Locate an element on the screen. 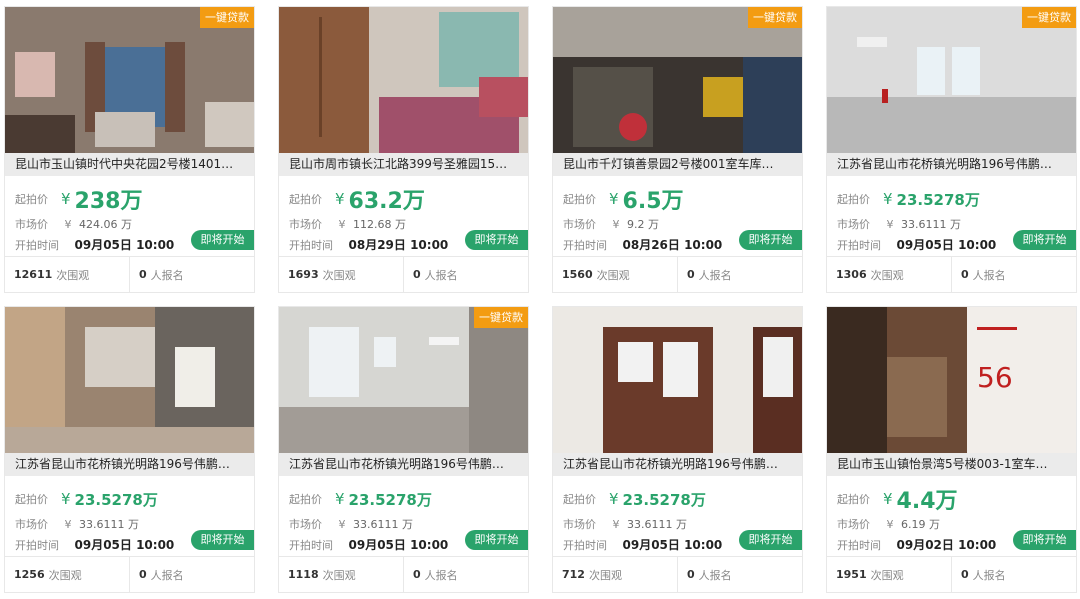  start-price-value: 4.4万 is located at coordinates (927, 501).